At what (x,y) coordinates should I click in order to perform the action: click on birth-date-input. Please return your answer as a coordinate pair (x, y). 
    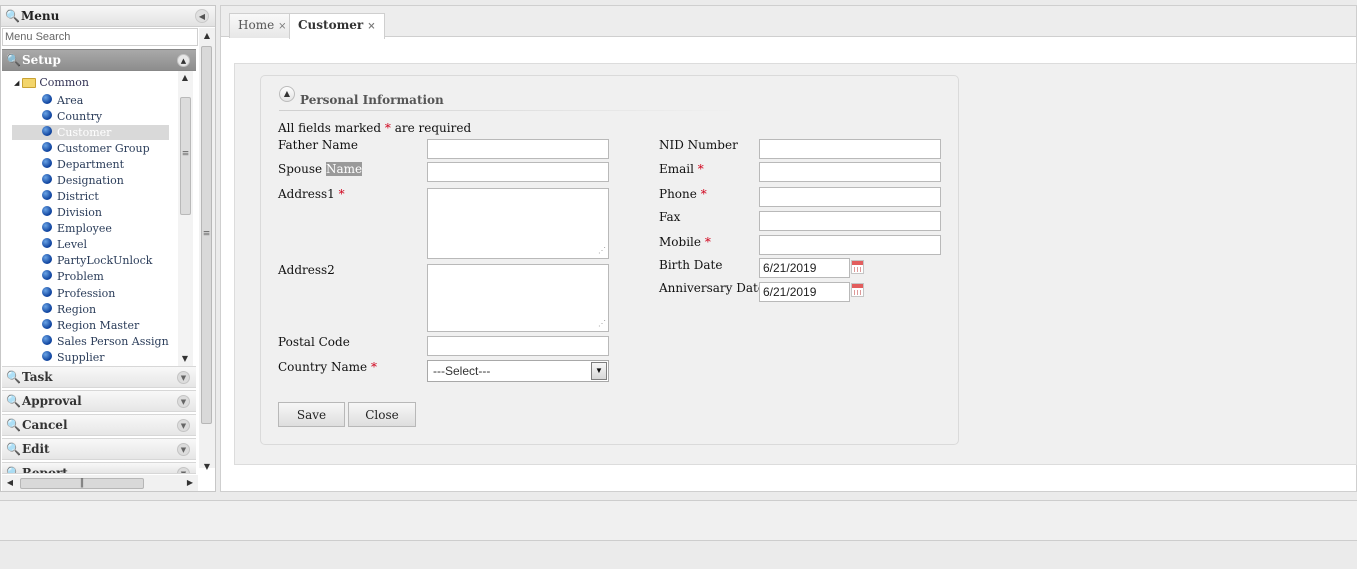
    Looking at the image, I should click on (804, 268).